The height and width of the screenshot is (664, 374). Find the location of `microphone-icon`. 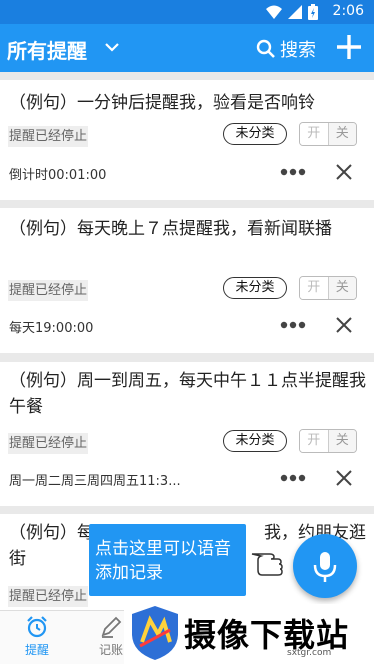

microphone-icon is located at coordinates (325, 567).